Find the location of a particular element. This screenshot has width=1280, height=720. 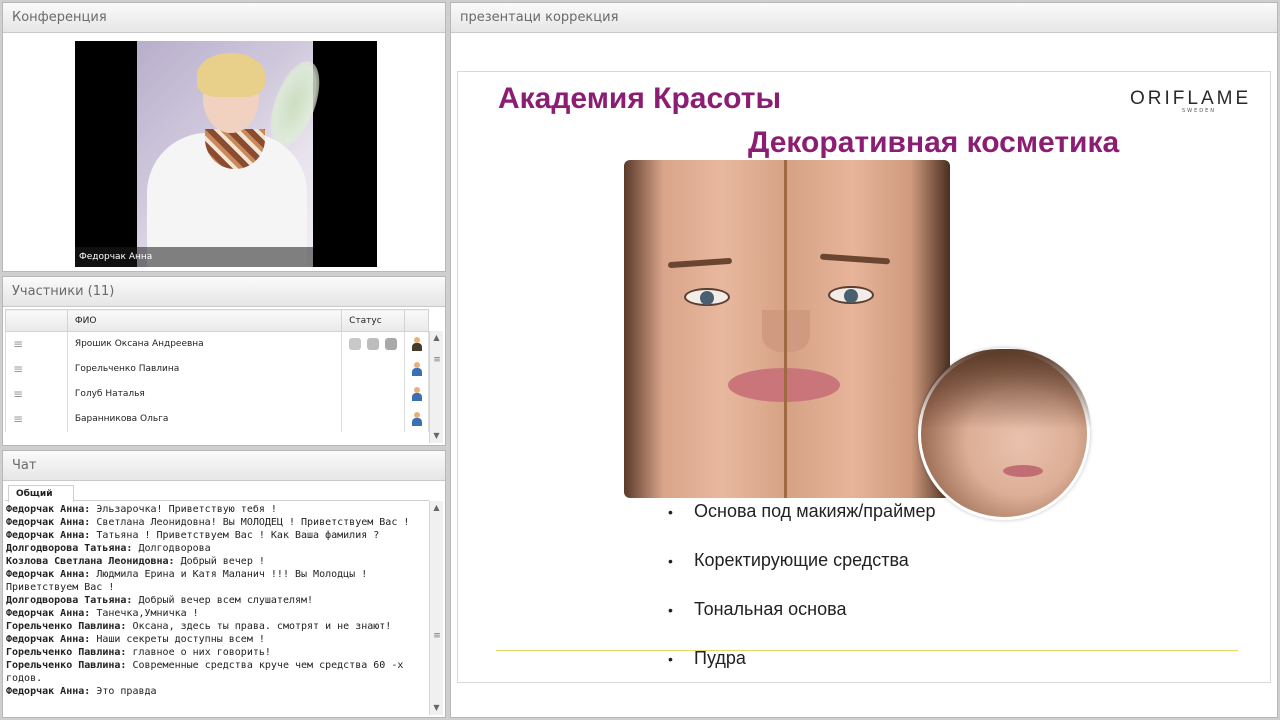

right-eye is located at coordinates (851, 295).